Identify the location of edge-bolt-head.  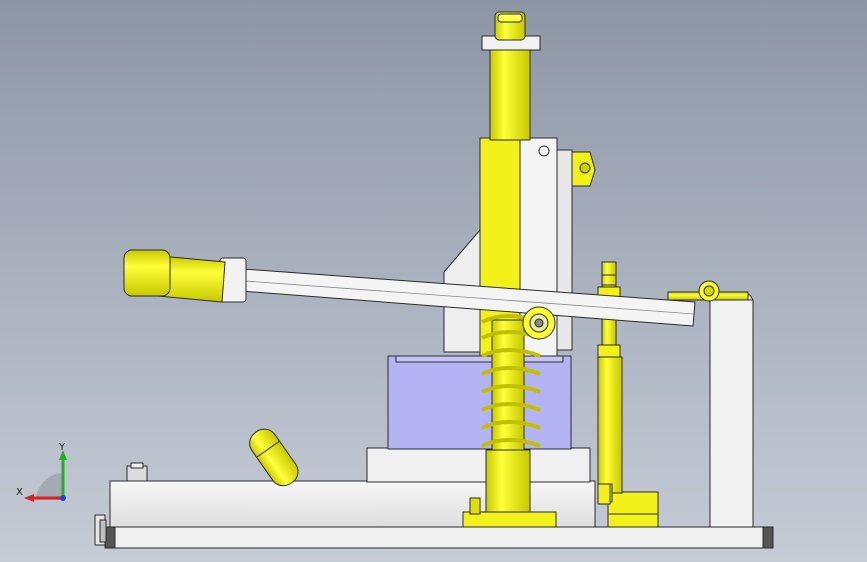
(103, 531).